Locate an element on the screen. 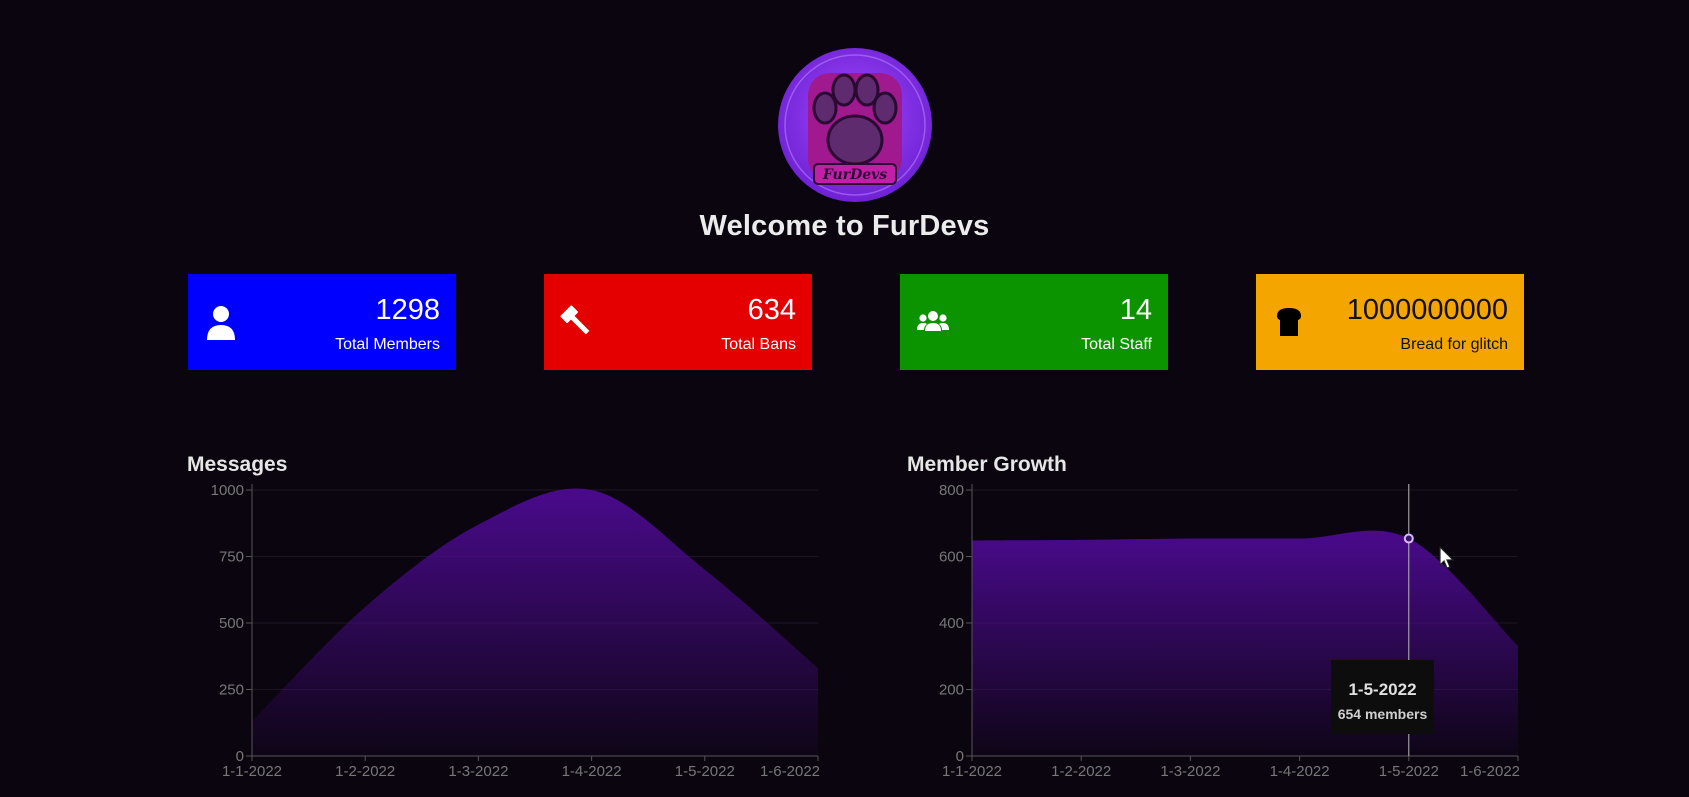  stat-label: Total Members is located at coordinates (387, 344).